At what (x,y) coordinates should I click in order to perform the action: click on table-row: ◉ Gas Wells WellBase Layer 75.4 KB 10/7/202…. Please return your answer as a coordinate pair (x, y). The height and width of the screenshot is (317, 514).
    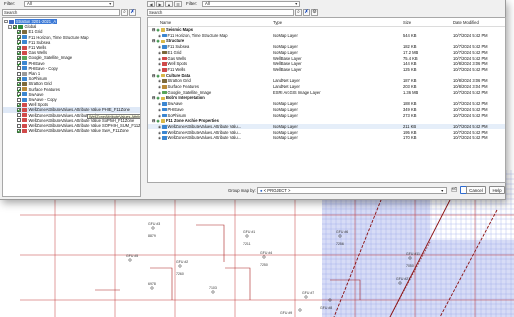
    Looking at the image, I should click on (326, 58).